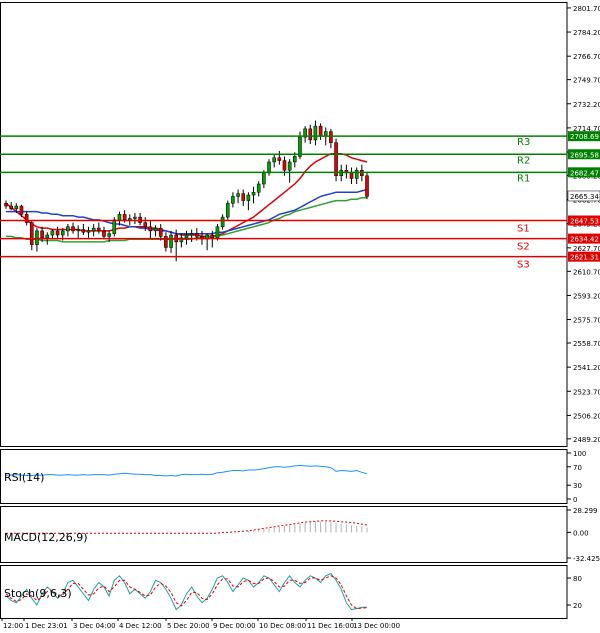 This screenshot has height=633, width=600. Describe the element at coordinates (586, 368) in the screenshot. I see `y-tick-label: 2541.20` at that location.